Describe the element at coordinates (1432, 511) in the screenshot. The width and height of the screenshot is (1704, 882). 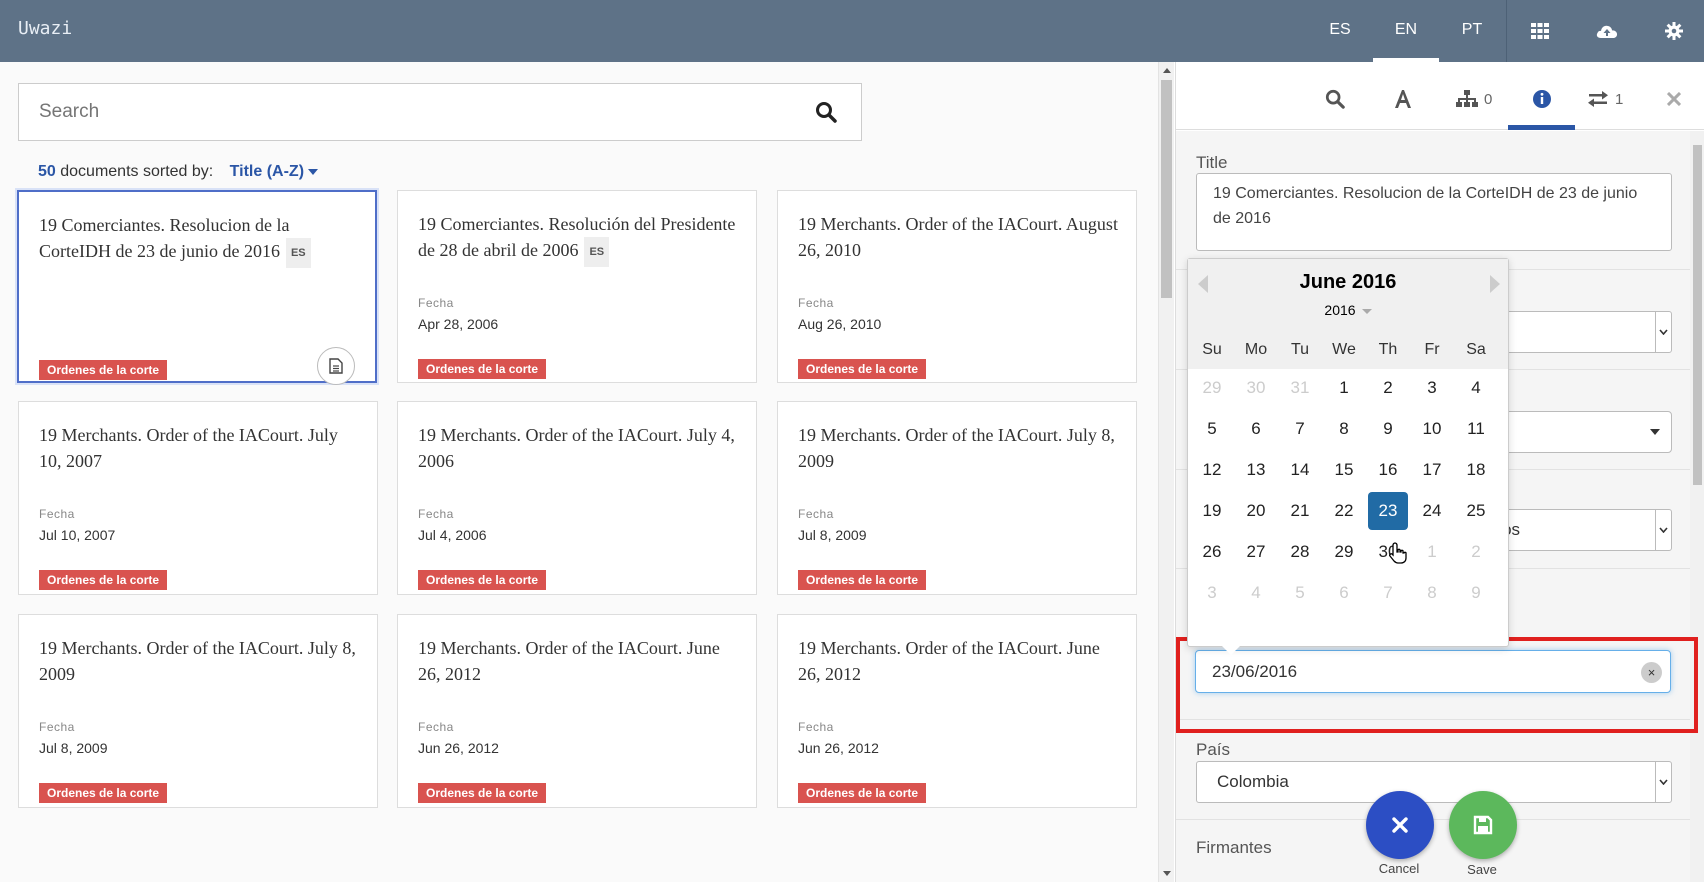
I see `datepicker-day: 24` at that location.